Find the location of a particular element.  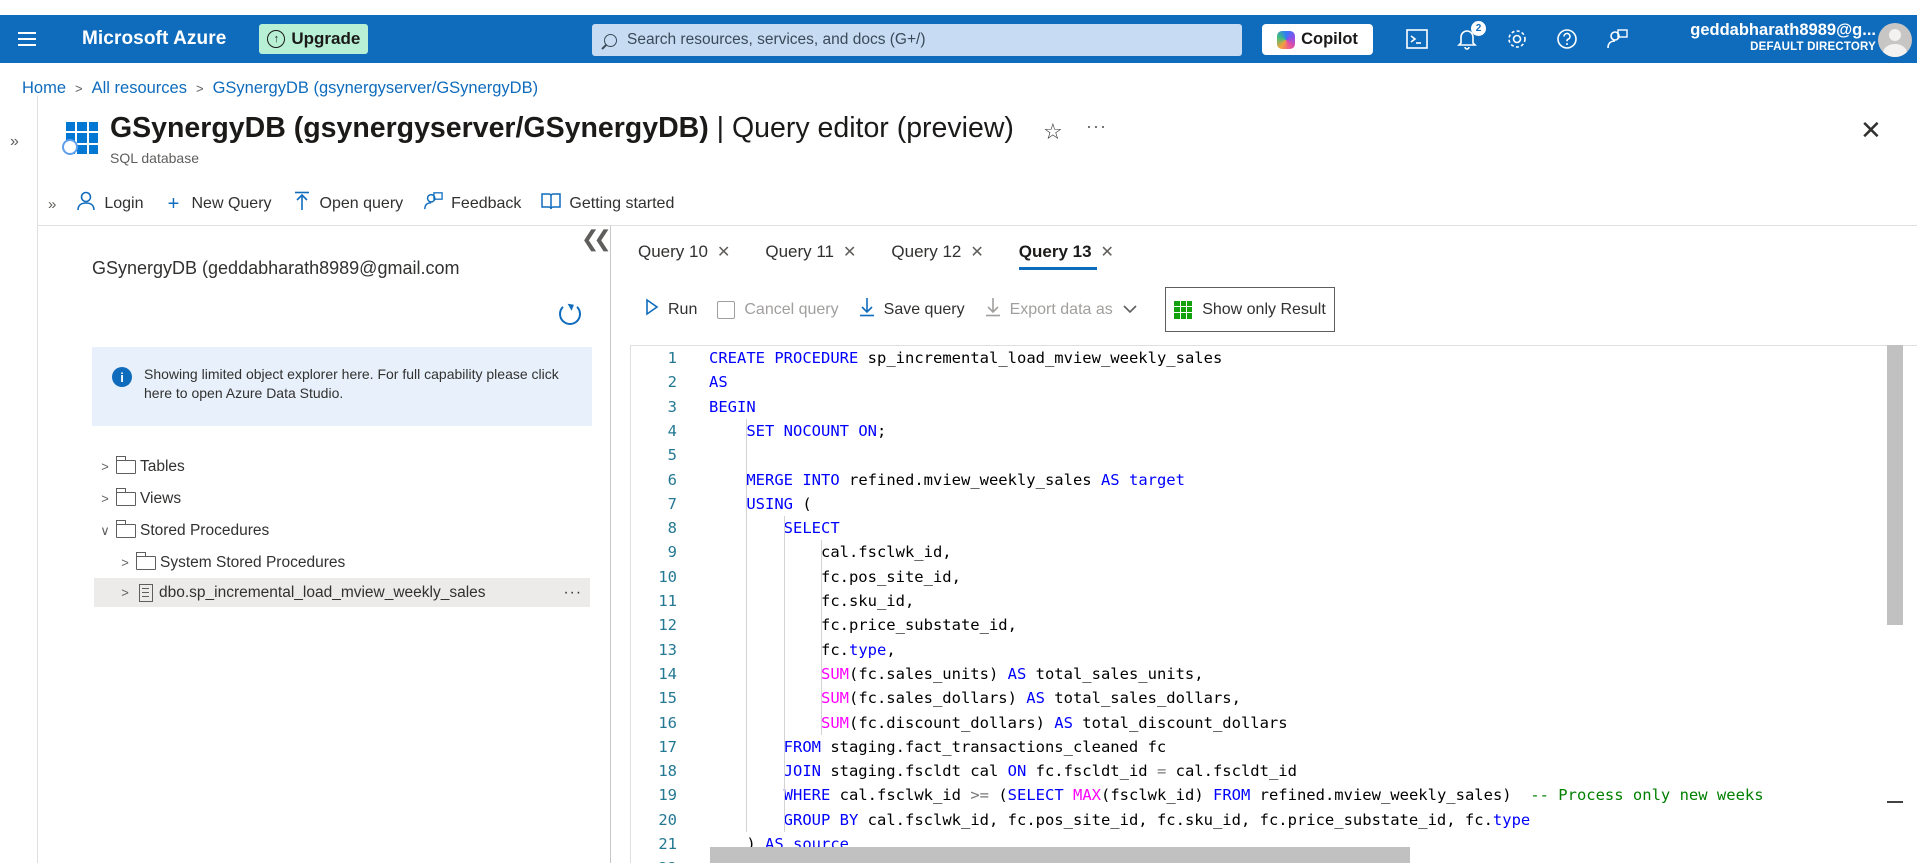

breadcrumb-all-resources: All resources is located at coordinates (139, 88).